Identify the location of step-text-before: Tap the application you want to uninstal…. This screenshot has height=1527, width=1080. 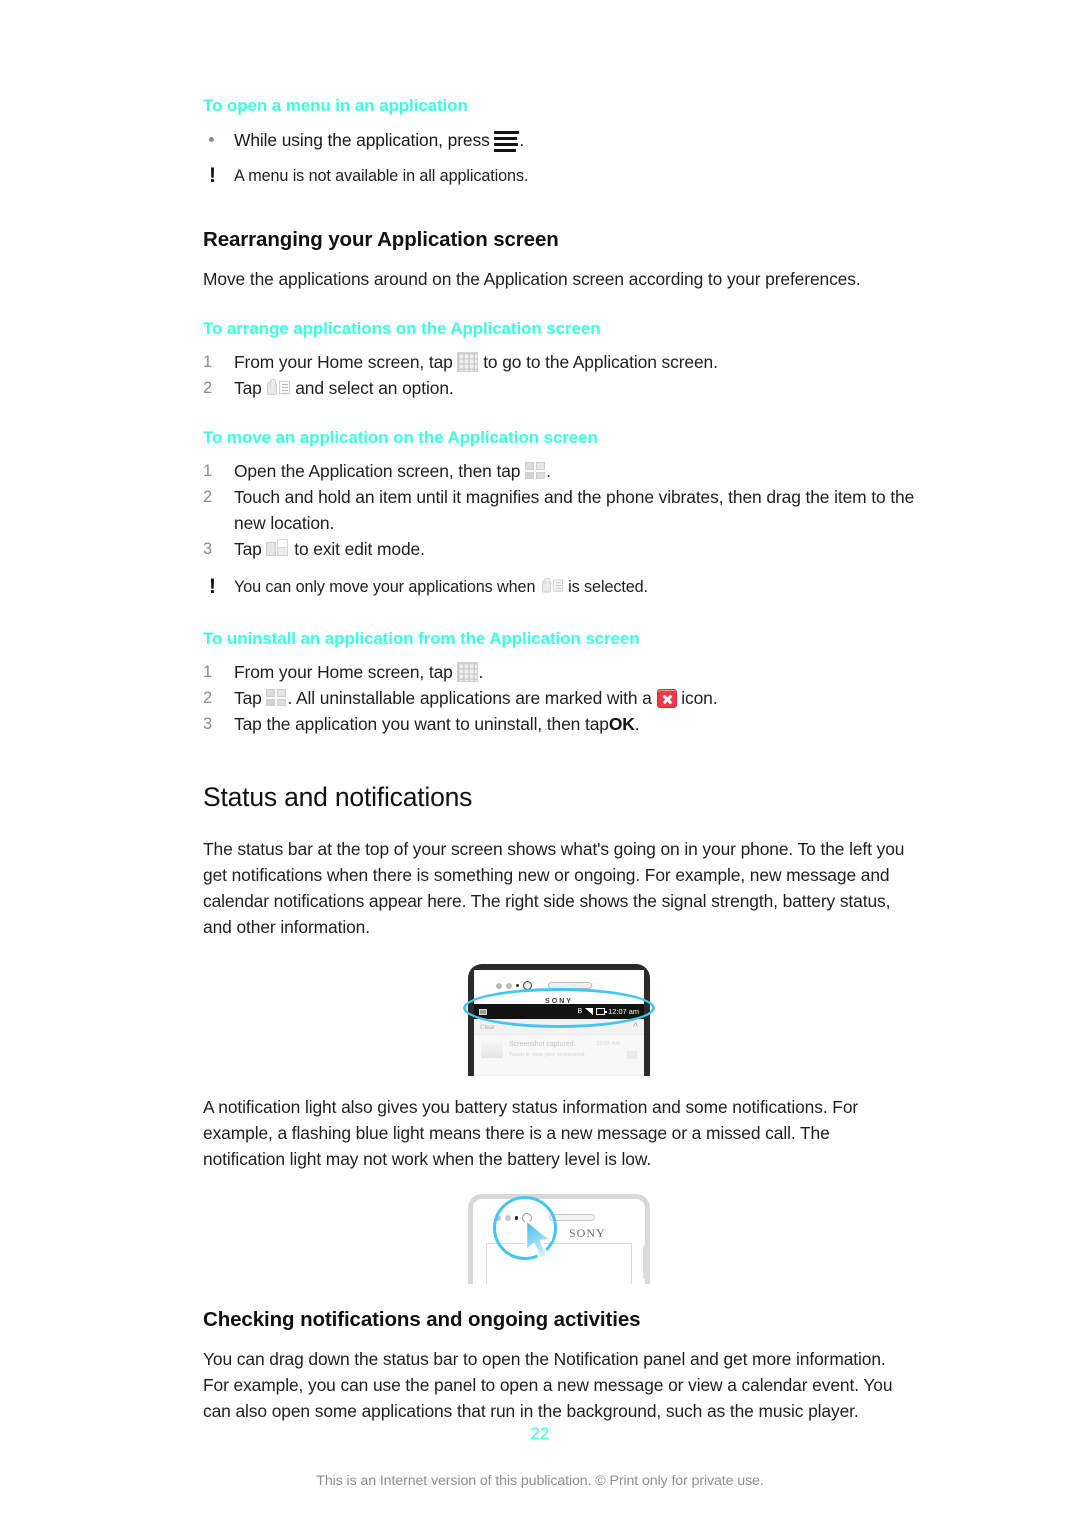
(421, 724).